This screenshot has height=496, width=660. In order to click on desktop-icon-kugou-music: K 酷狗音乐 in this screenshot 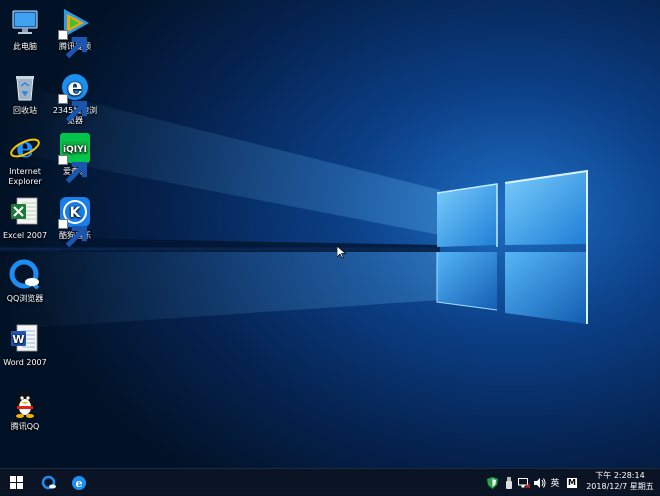, I will do `click(75, 221)`.